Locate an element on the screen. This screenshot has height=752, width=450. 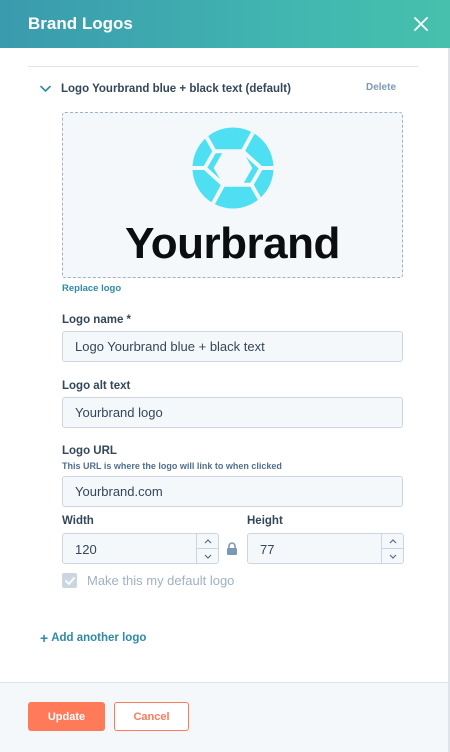
height-label: Height is located at coordinates (265, 521).